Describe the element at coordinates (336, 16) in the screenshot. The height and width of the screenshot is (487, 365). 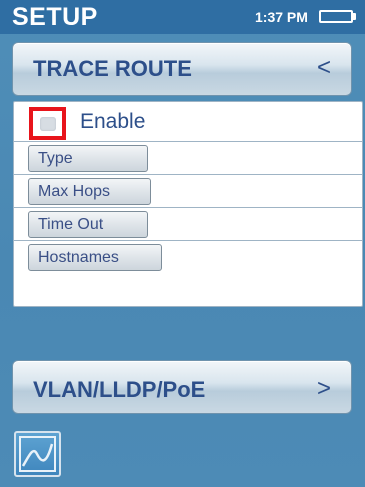
I see `battery-icon` at that location.